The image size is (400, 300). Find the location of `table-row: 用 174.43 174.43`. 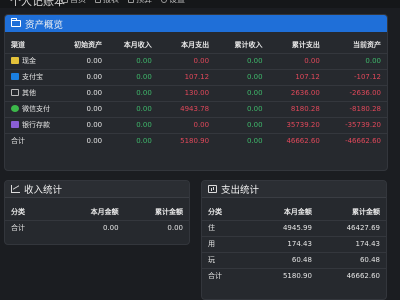

table-row: 用 174.43 174.43 is located at coordinates (294, 243).